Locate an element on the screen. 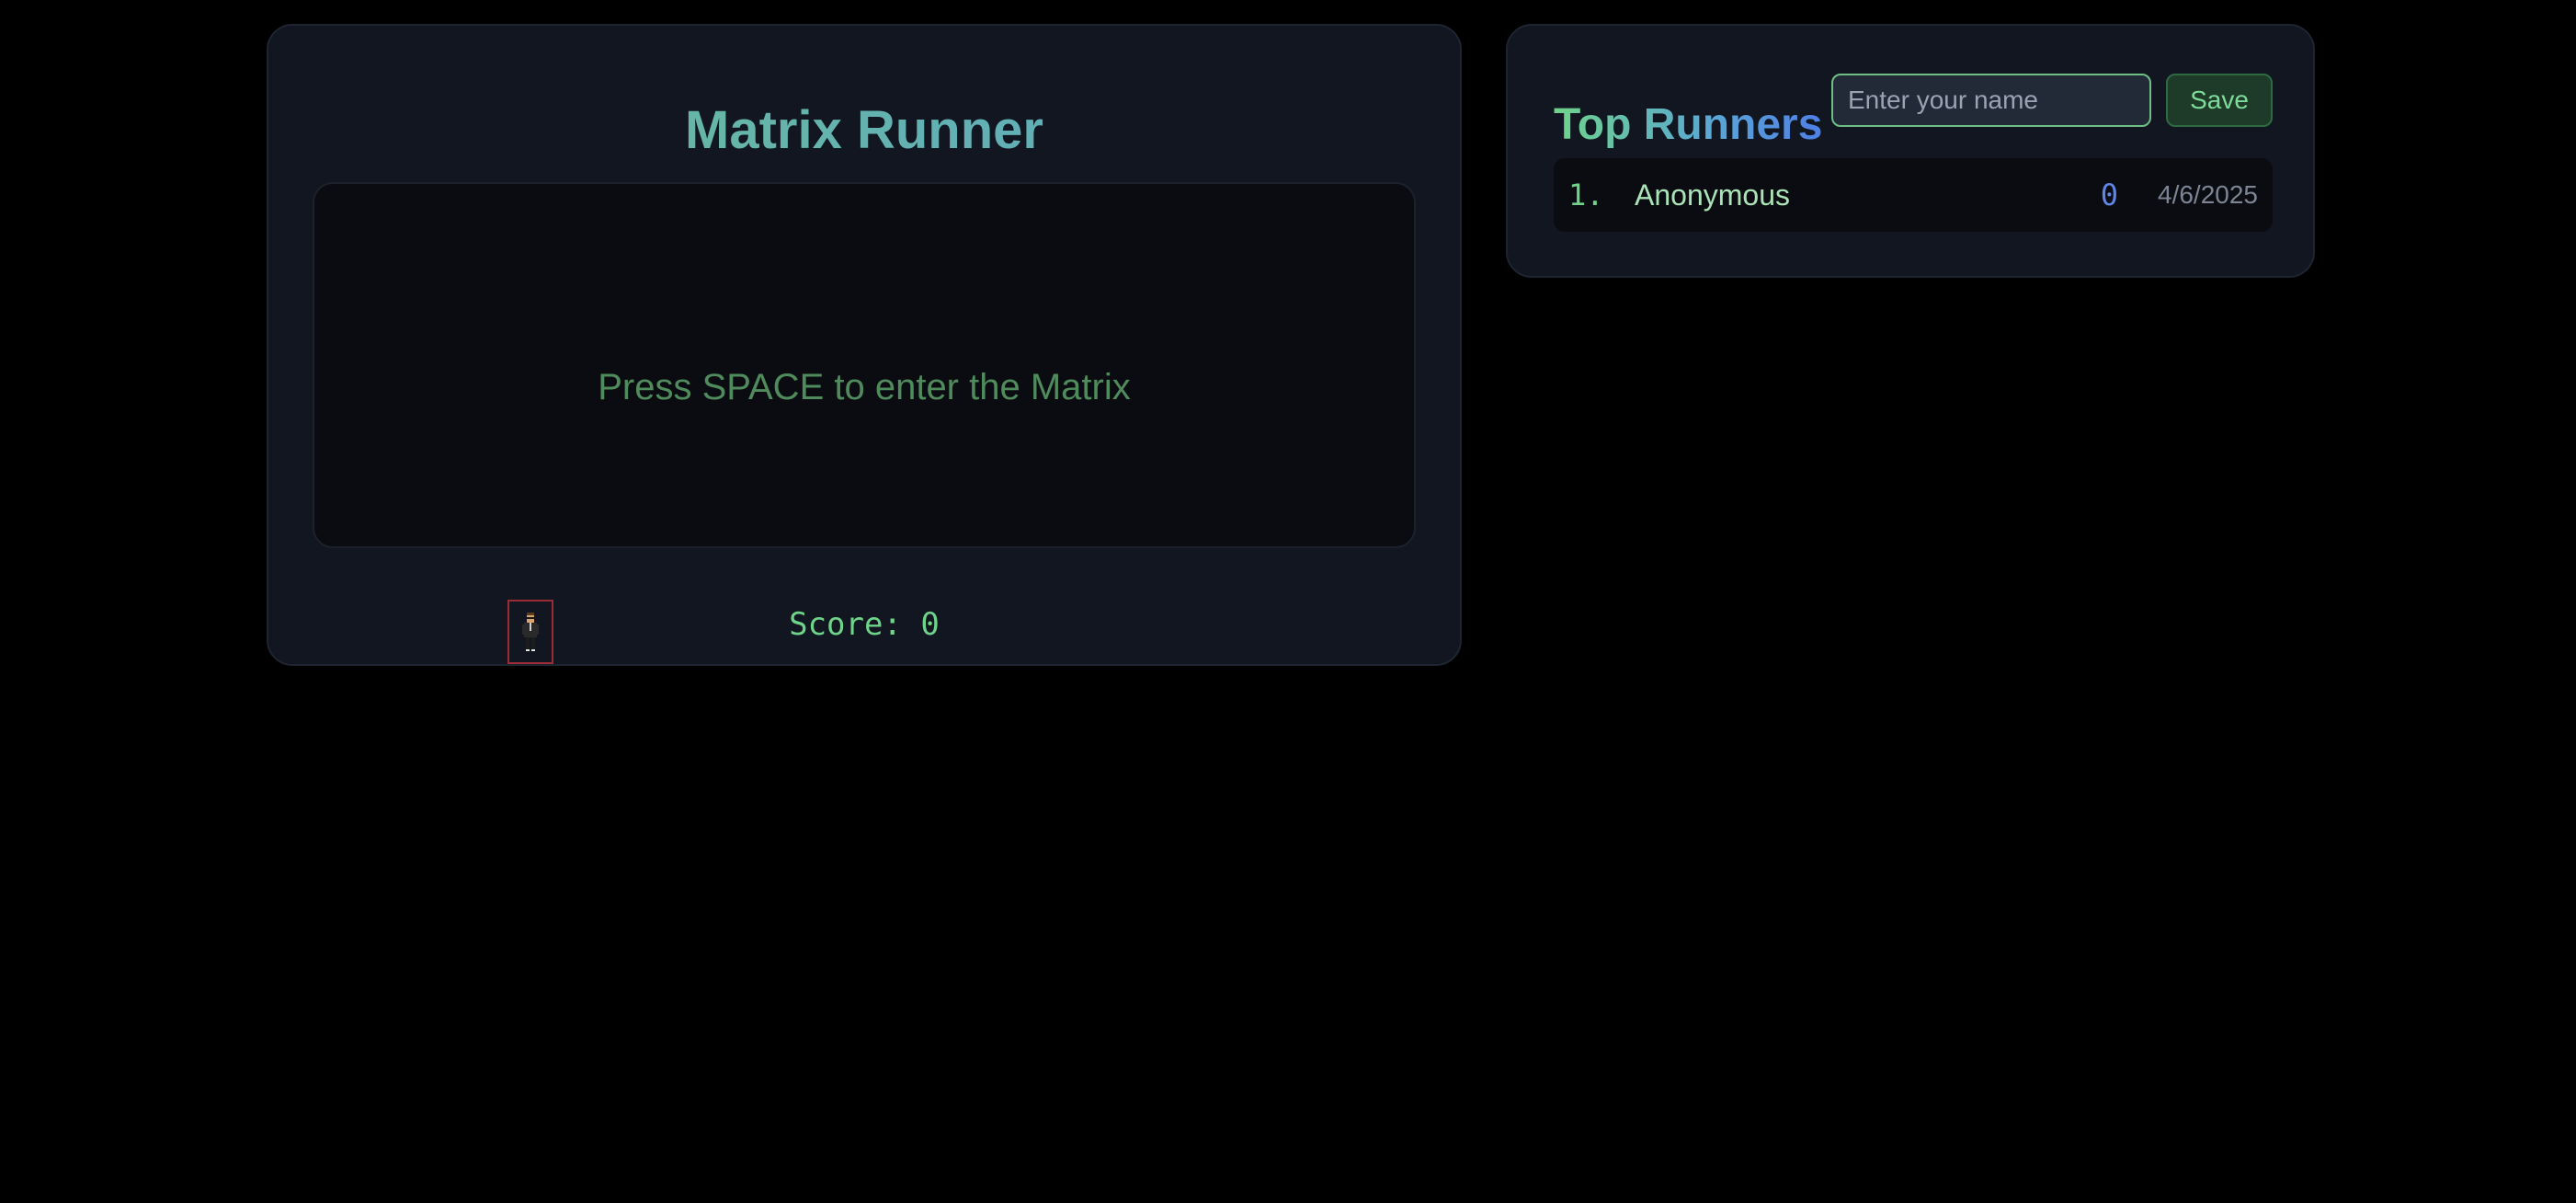 This screenshot has width=2576, height=1203. entry-rank: 1. is located at coordinates (1586, 195).